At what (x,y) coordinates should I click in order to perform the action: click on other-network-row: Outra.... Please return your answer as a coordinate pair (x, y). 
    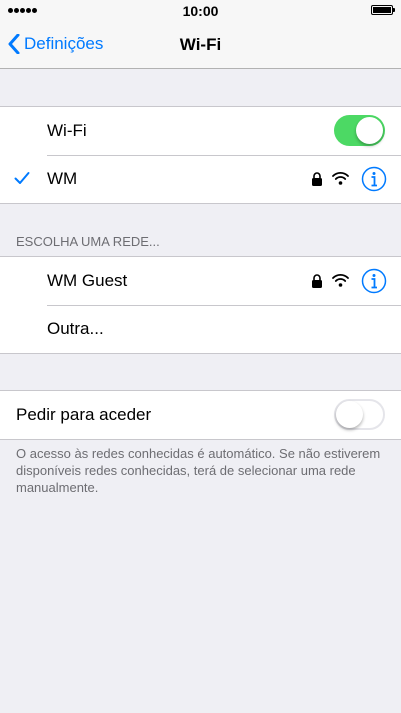
    Looking at the image, I should click on (200, 329).